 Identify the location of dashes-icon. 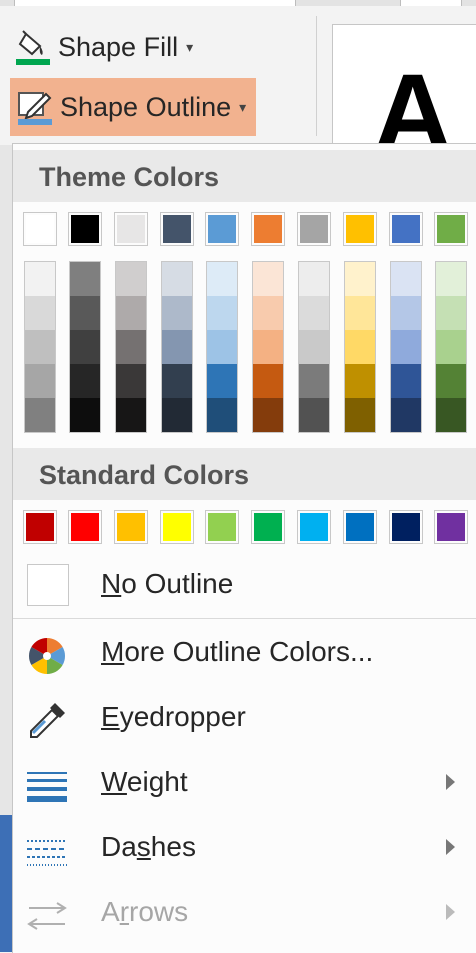
(47, 851).